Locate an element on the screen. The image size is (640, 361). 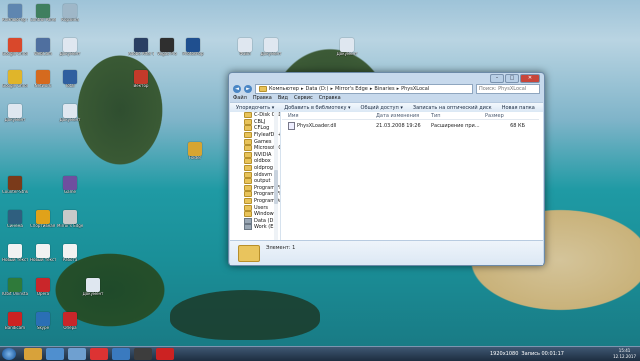
nav-item: Users is located at coordinates (255, 207).